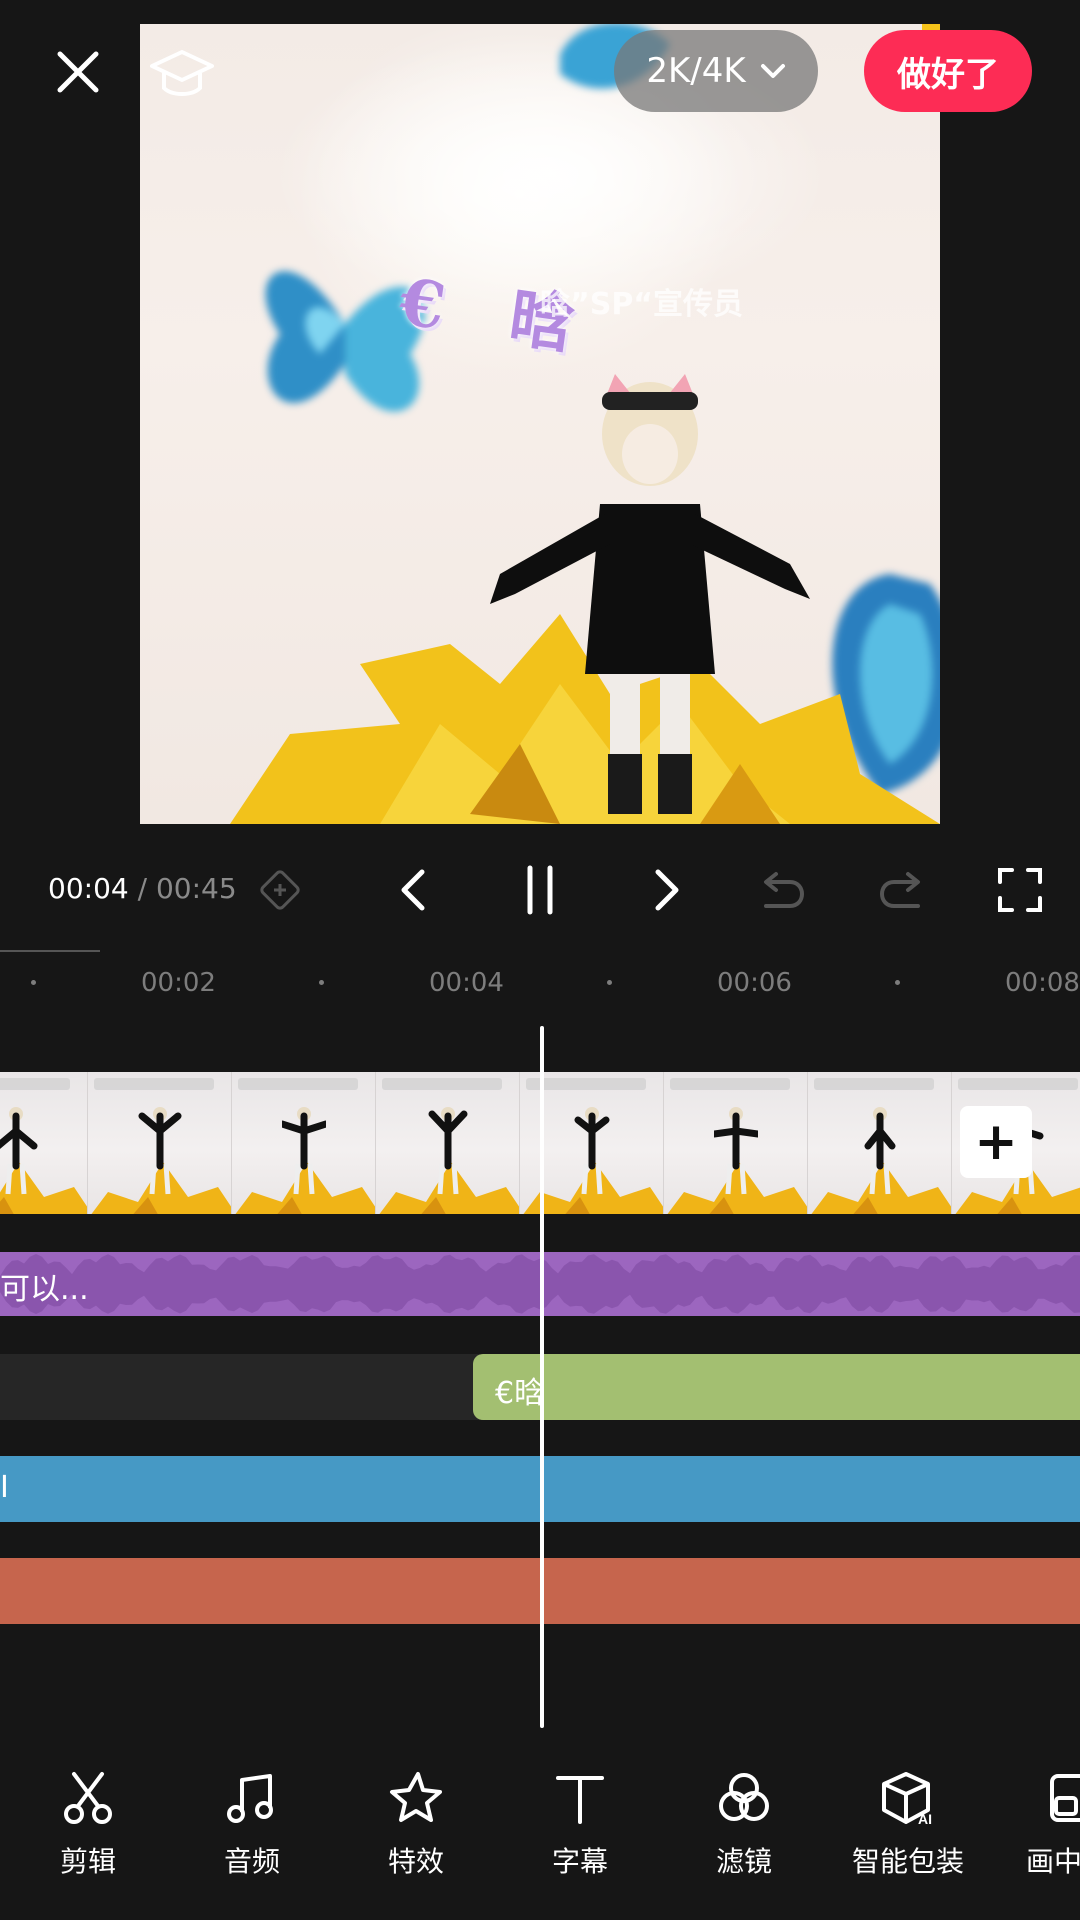 The image size is (1080, 1920). Describe the element at coordinates (78, 72) in the screenshot. I see `close-icon` at that location.